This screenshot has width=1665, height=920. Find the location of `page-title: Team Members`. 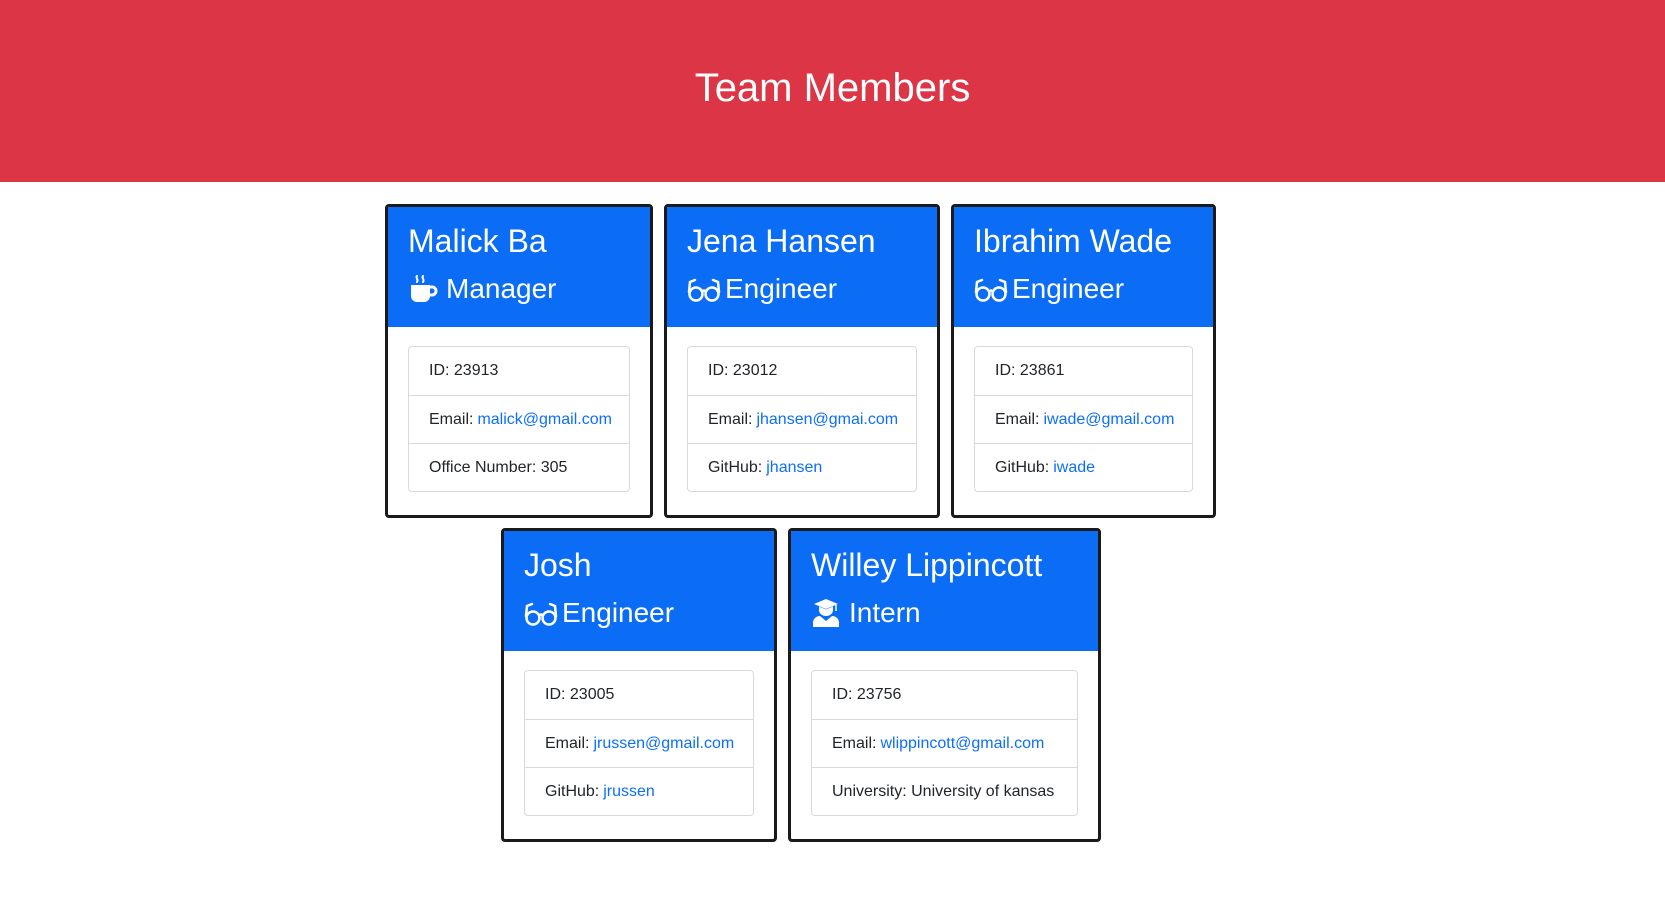

page-title: Team Members is located at coordinates (832, 87).